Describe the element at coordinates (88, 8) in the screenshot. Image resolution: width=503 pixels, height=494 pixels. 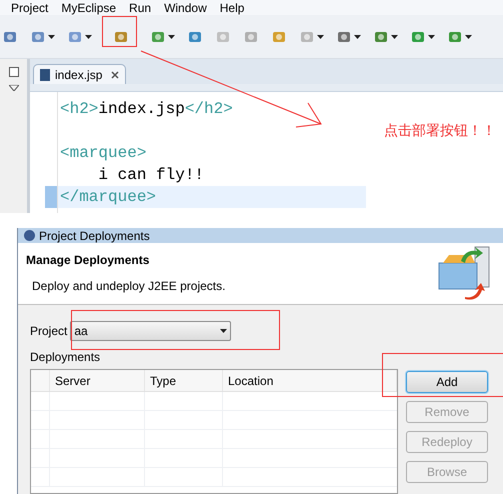
I see `menu-item: MyEclipse` at that location.